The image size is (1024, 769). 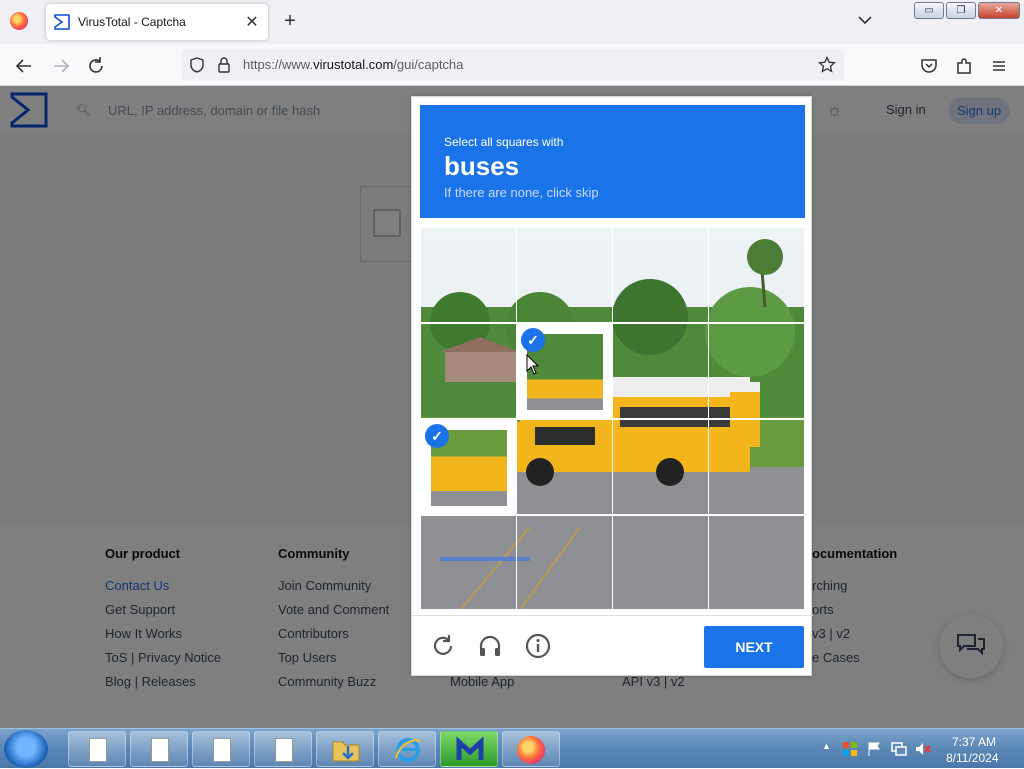 What do you see at coordinates (974, 742) in the screenshot?
I see `clock-time: 7:37 AM` at bounding box center [974, 742].